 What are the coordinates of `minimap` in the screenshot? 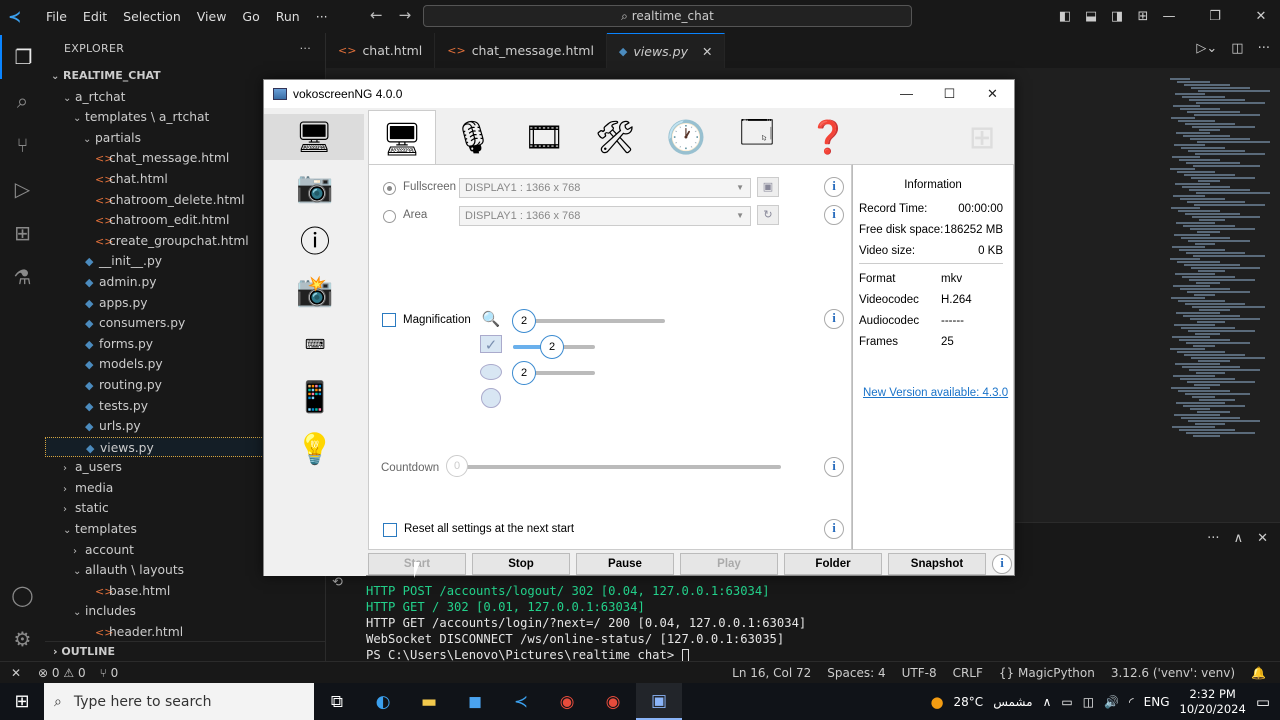 It's located at (1215, 258).